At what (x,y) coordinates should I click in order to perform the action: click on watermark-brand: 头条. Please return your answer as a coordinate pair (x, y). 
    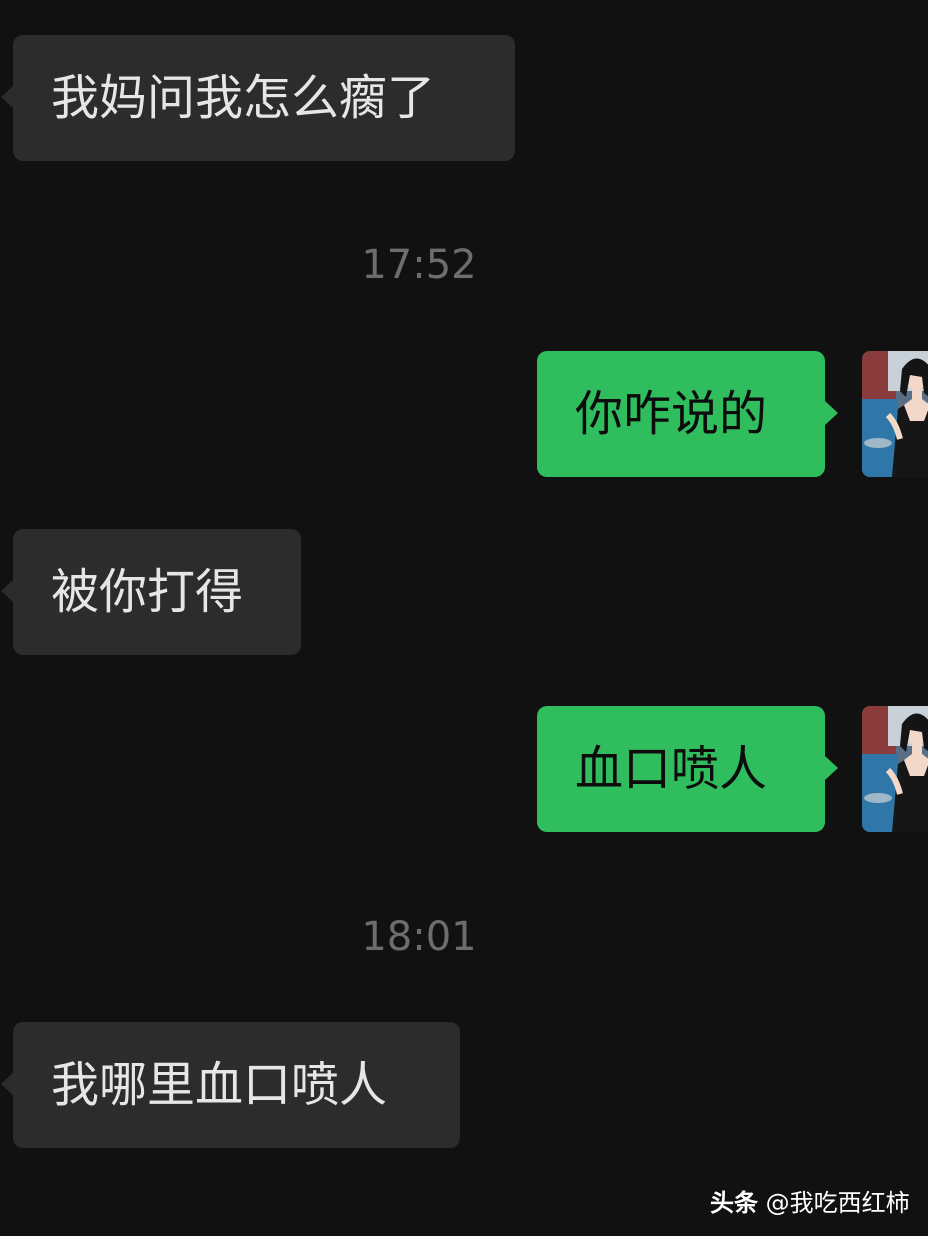
    Looking at the image, I should click on (734, 1203).